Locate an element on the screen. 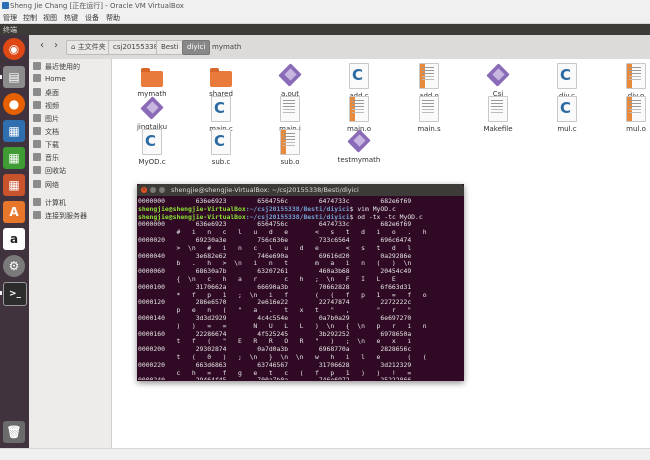 This screenshot has height=460, width=650. back-button: ‹ is located at coordinates (42, 46).